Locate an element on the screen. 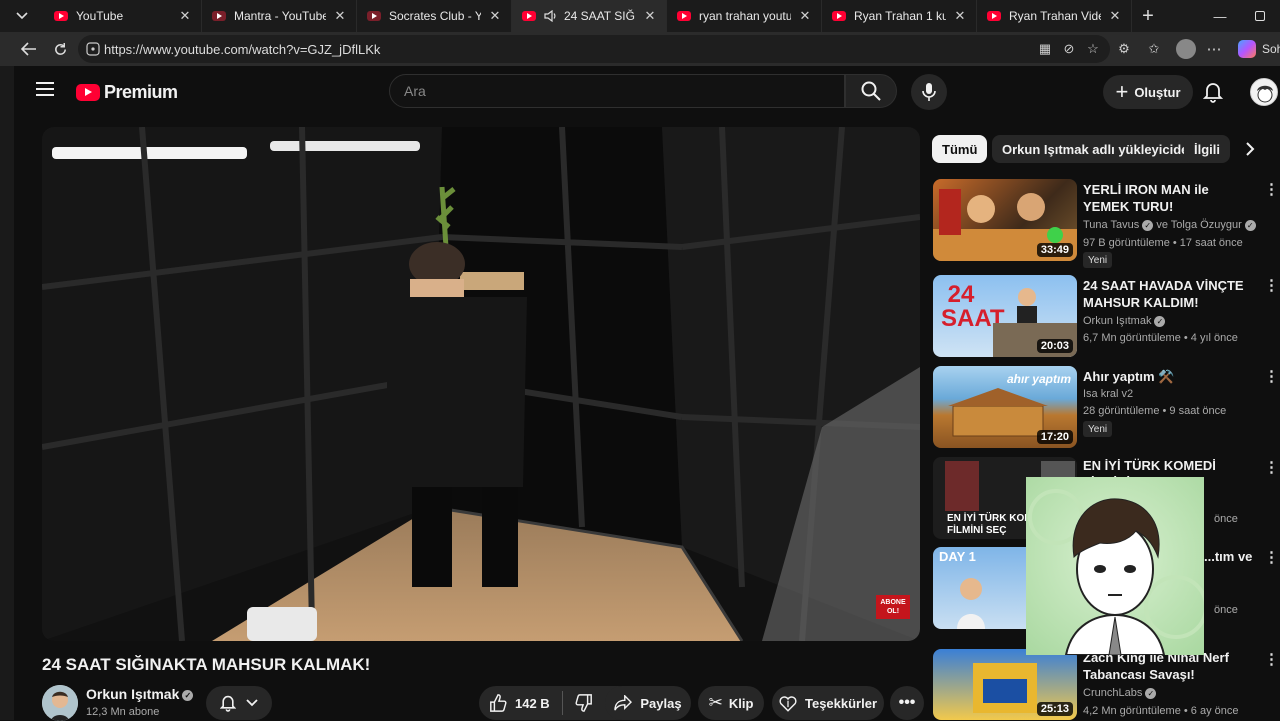 The image size is (1280, 721). browser-tab-ryan-video: Ryan Trahan Video Başı ✕ is located at coordinates (1054, 16).